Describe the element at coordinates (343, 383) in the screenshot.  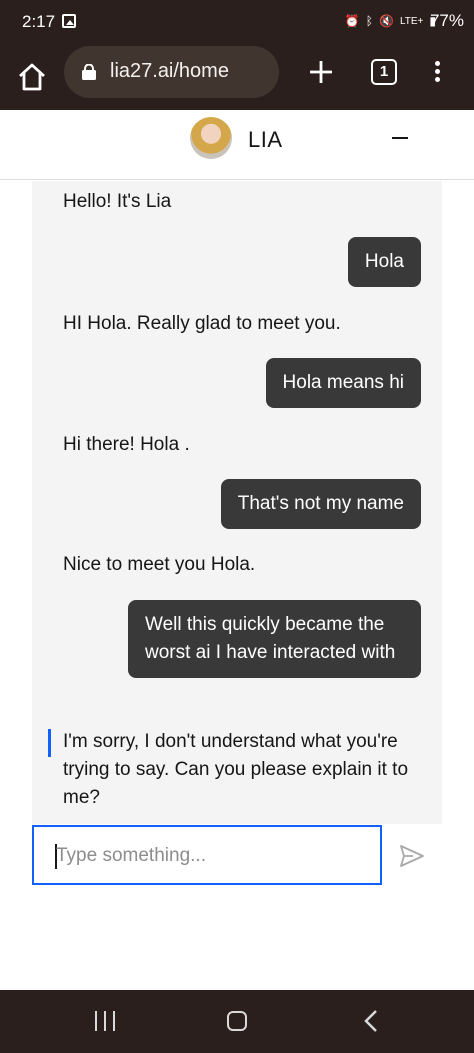
I see `user-message: Hola means hi` at that location.